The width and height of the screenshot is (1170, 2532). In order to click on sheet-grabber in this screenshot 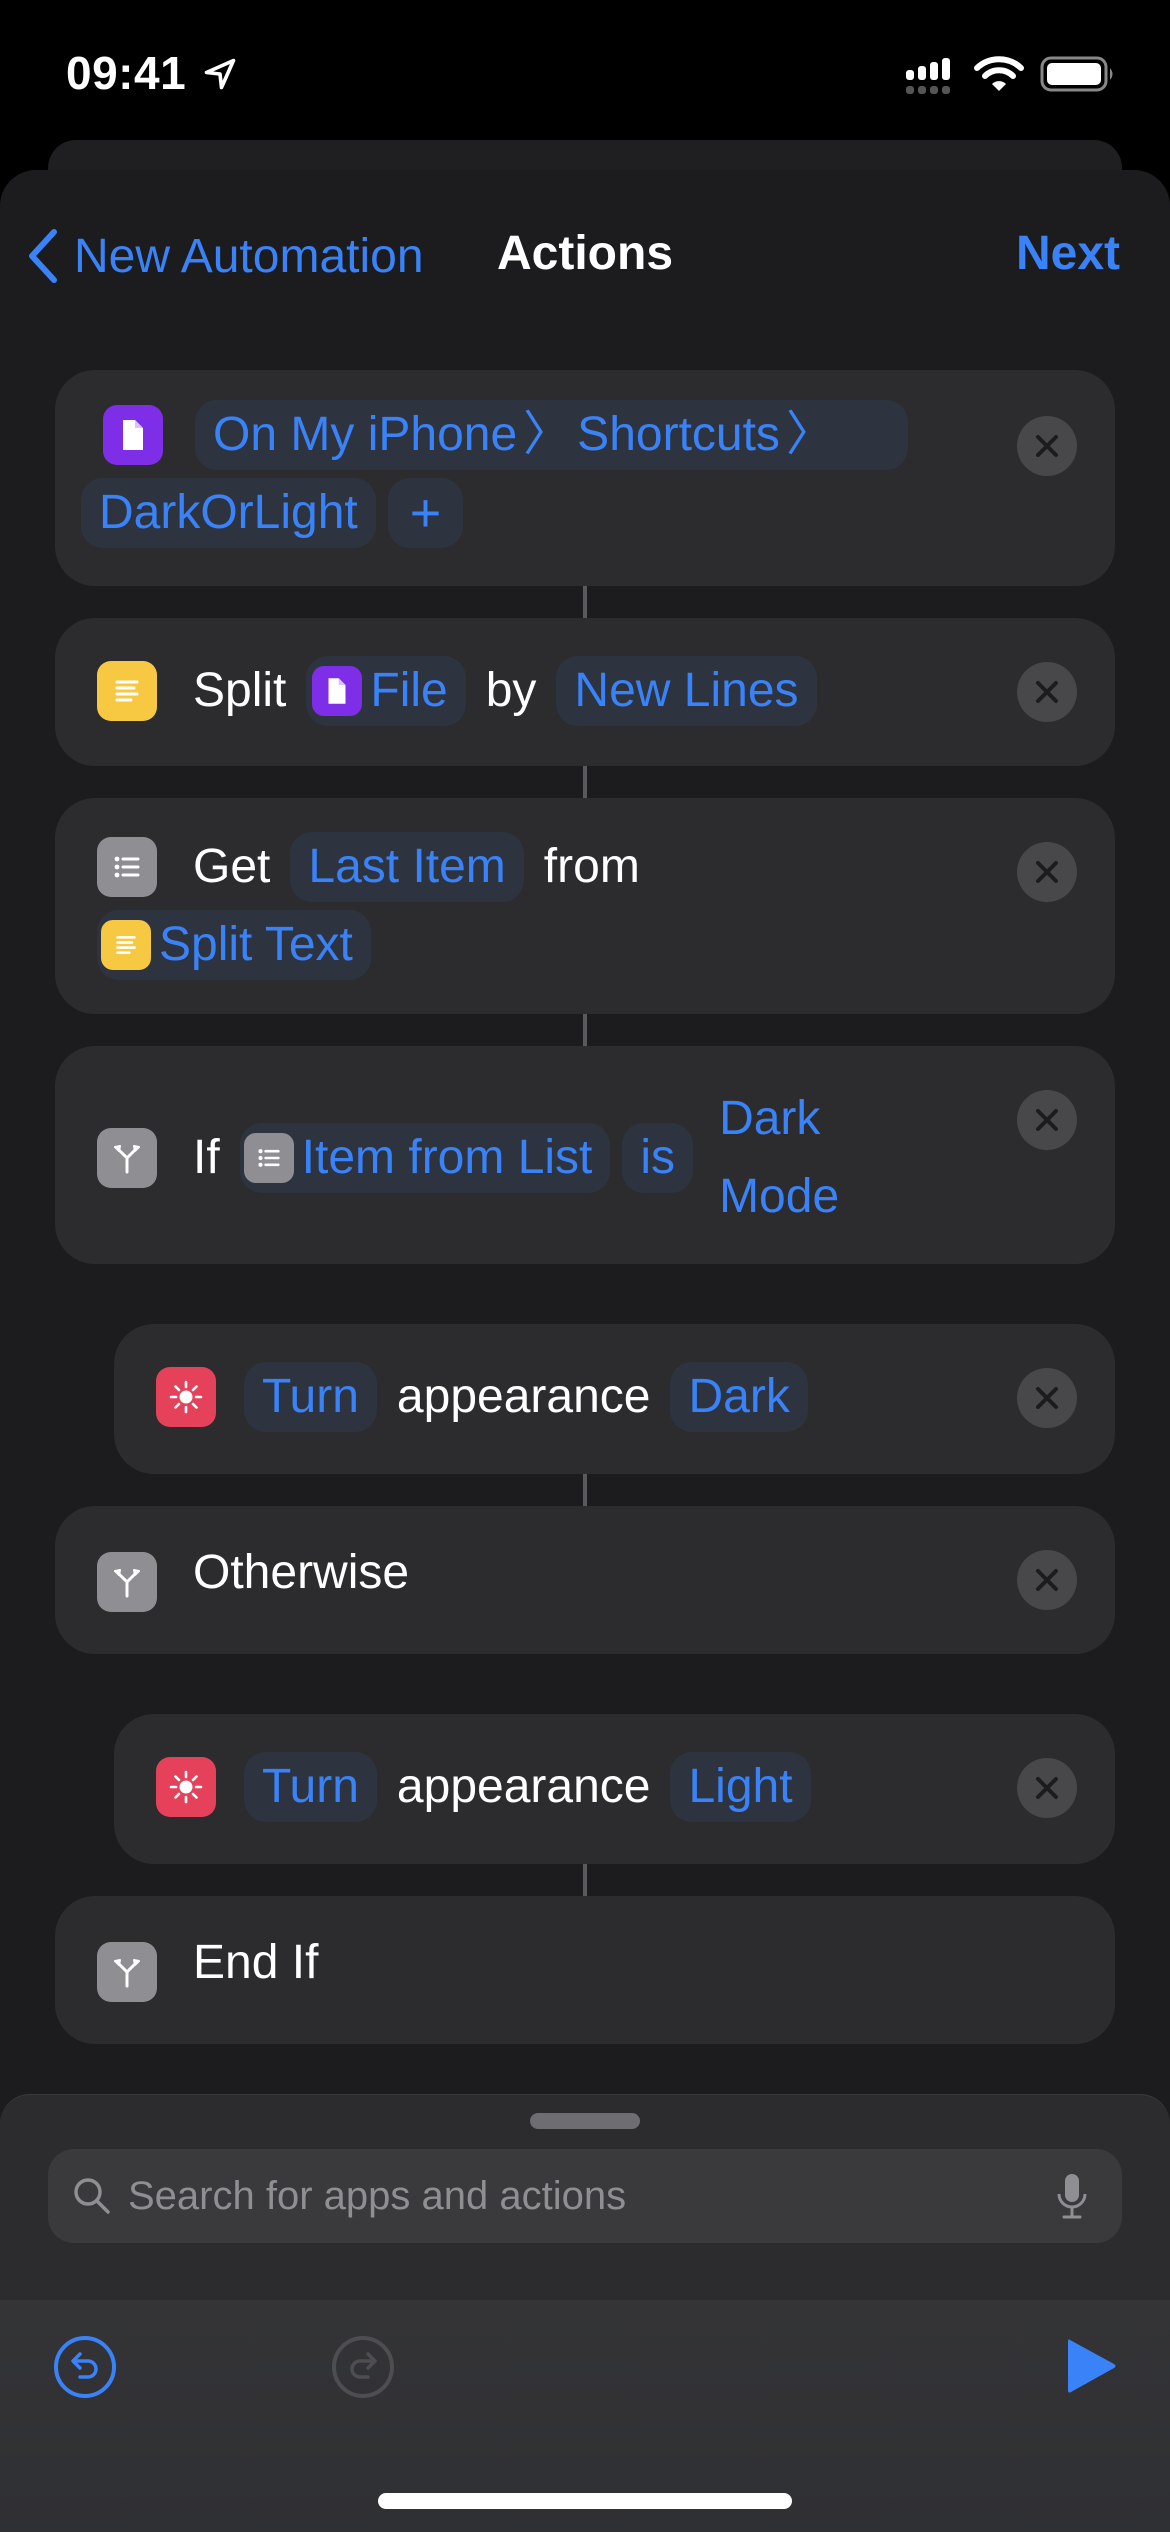, I will do `click(585, 2121)`.